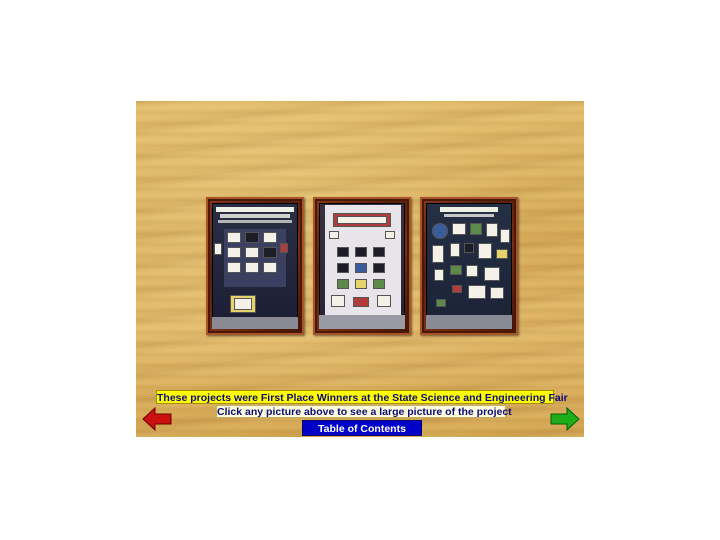  I want to click on table-of-contents-button: Table of Contents, so click(362, 428).